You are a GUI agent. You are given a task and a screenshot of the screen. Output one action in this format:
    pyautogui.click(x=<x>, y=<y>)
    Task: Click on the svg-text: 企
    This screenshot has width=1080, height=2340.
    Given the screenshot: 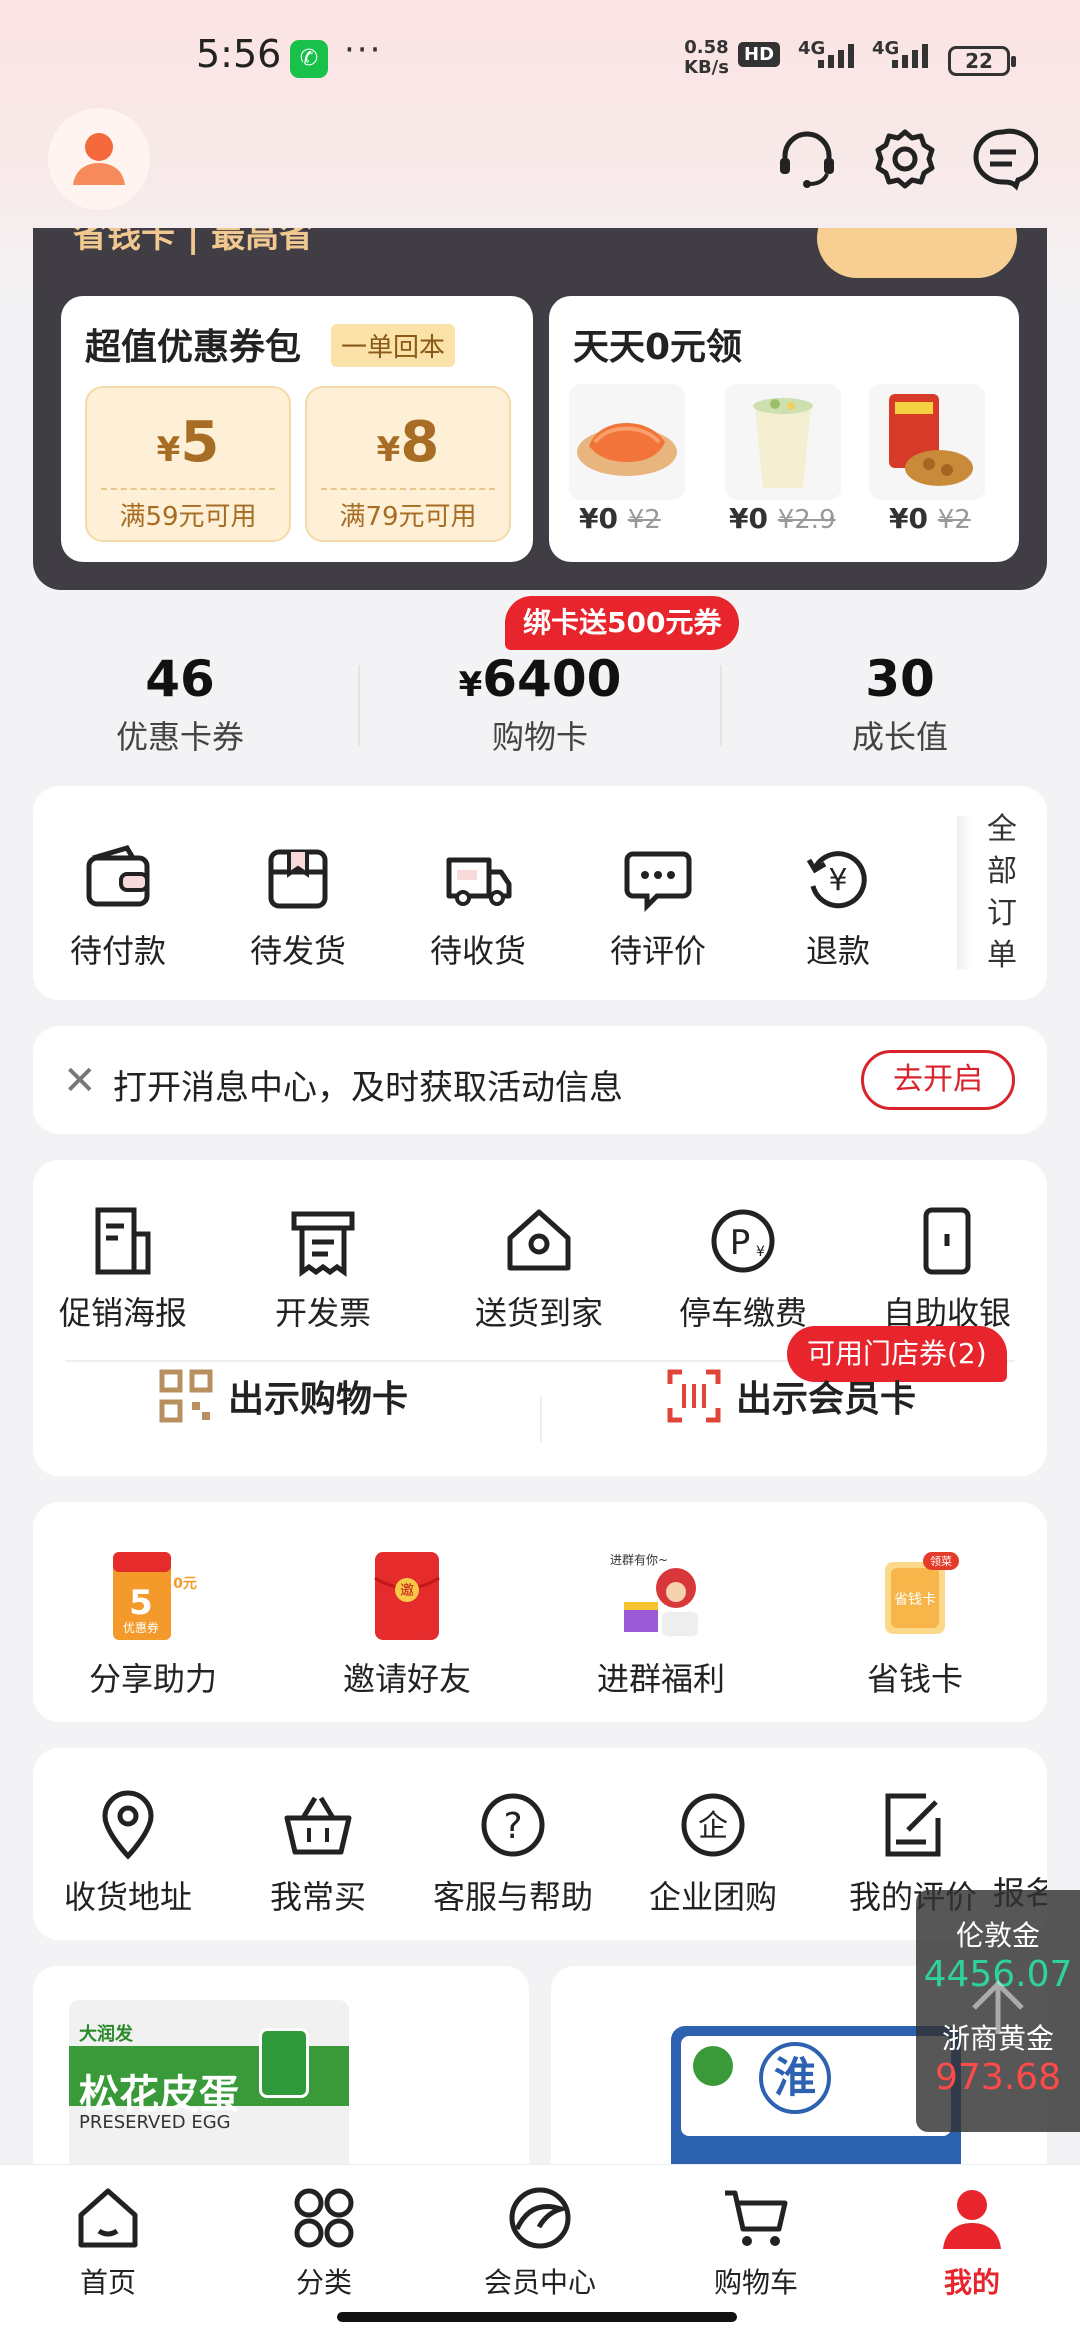 What is the action you would take?
    pyautogui.click(x=713, y=1826)
    